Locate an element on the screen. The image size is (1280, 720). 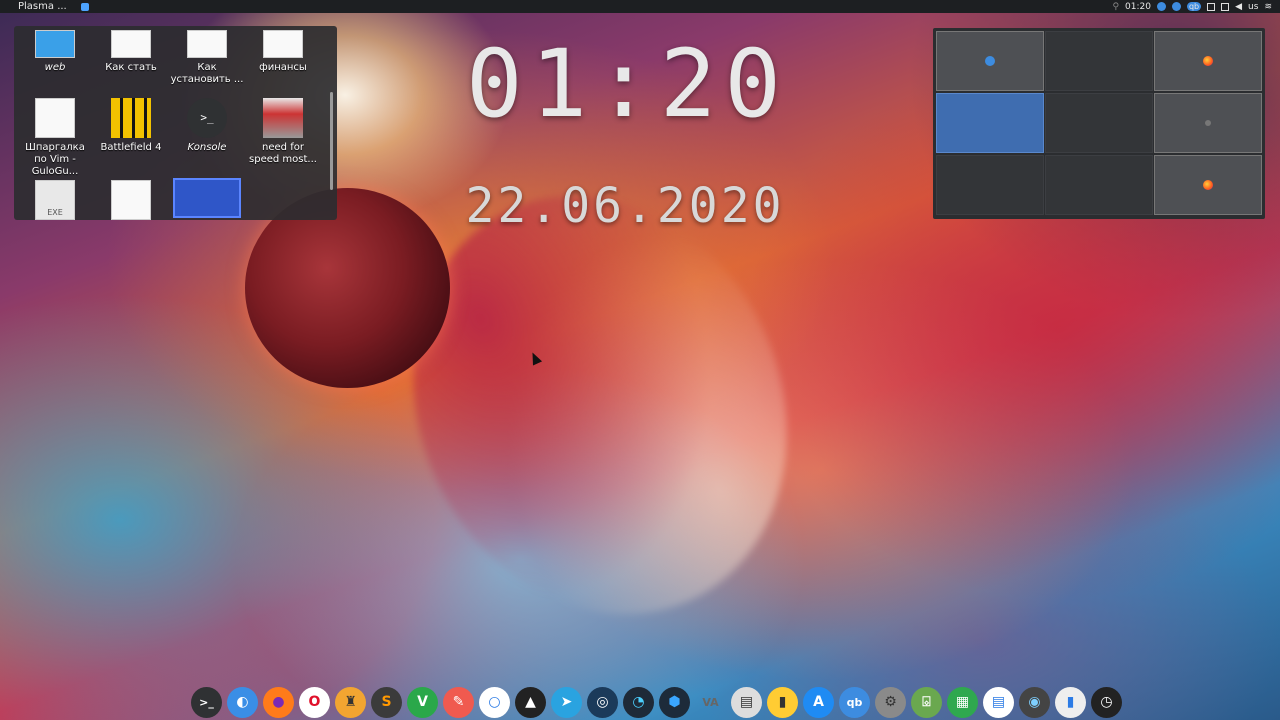
apple-icon is located at coordinates (170, 702).